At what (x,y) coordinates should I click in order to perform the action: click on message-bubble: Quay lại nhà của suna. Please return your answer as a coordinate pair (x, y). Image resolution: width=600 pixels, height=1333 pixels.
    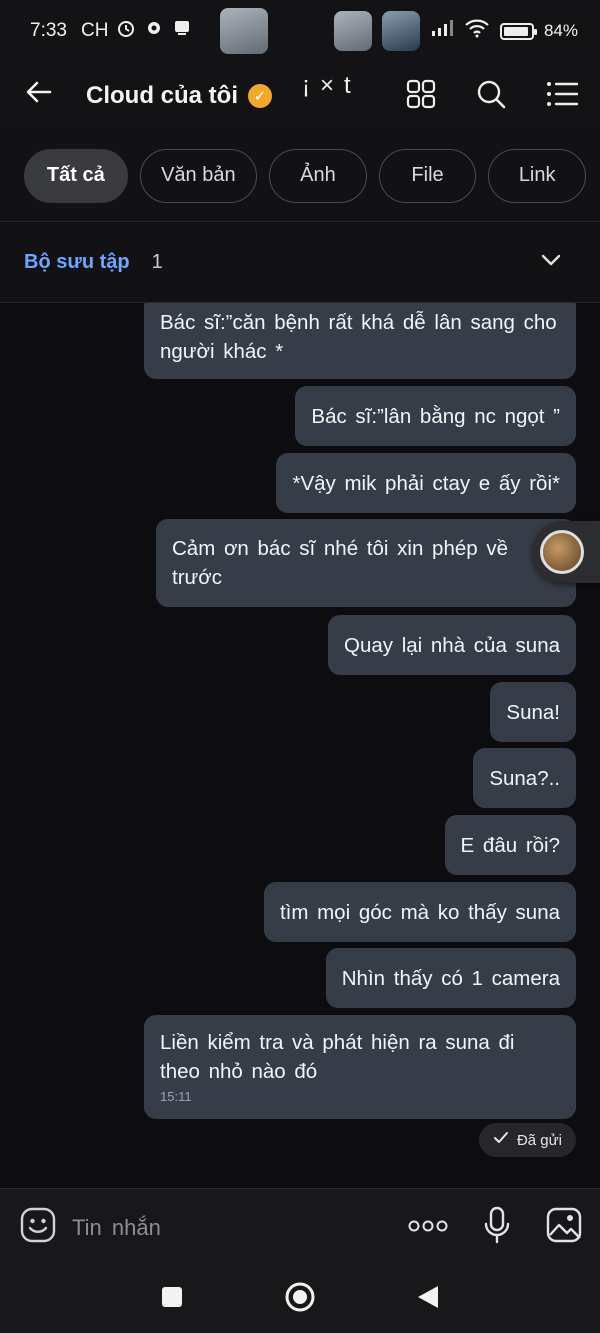
    Looking at the image, I should click on (452, 645).